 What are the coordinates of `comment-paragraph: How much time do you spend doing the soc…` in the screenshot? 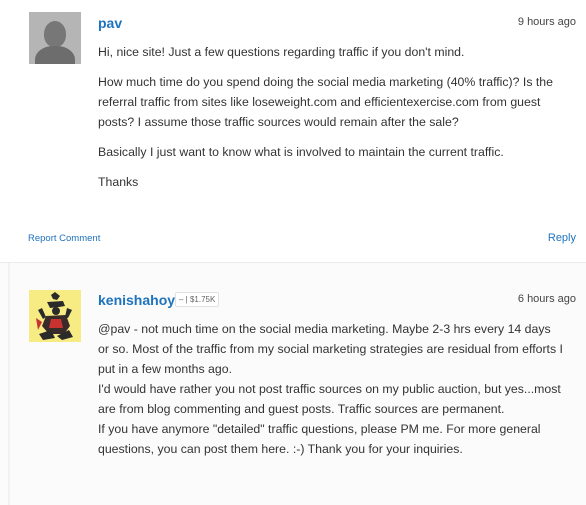 It's located at (325, 102).